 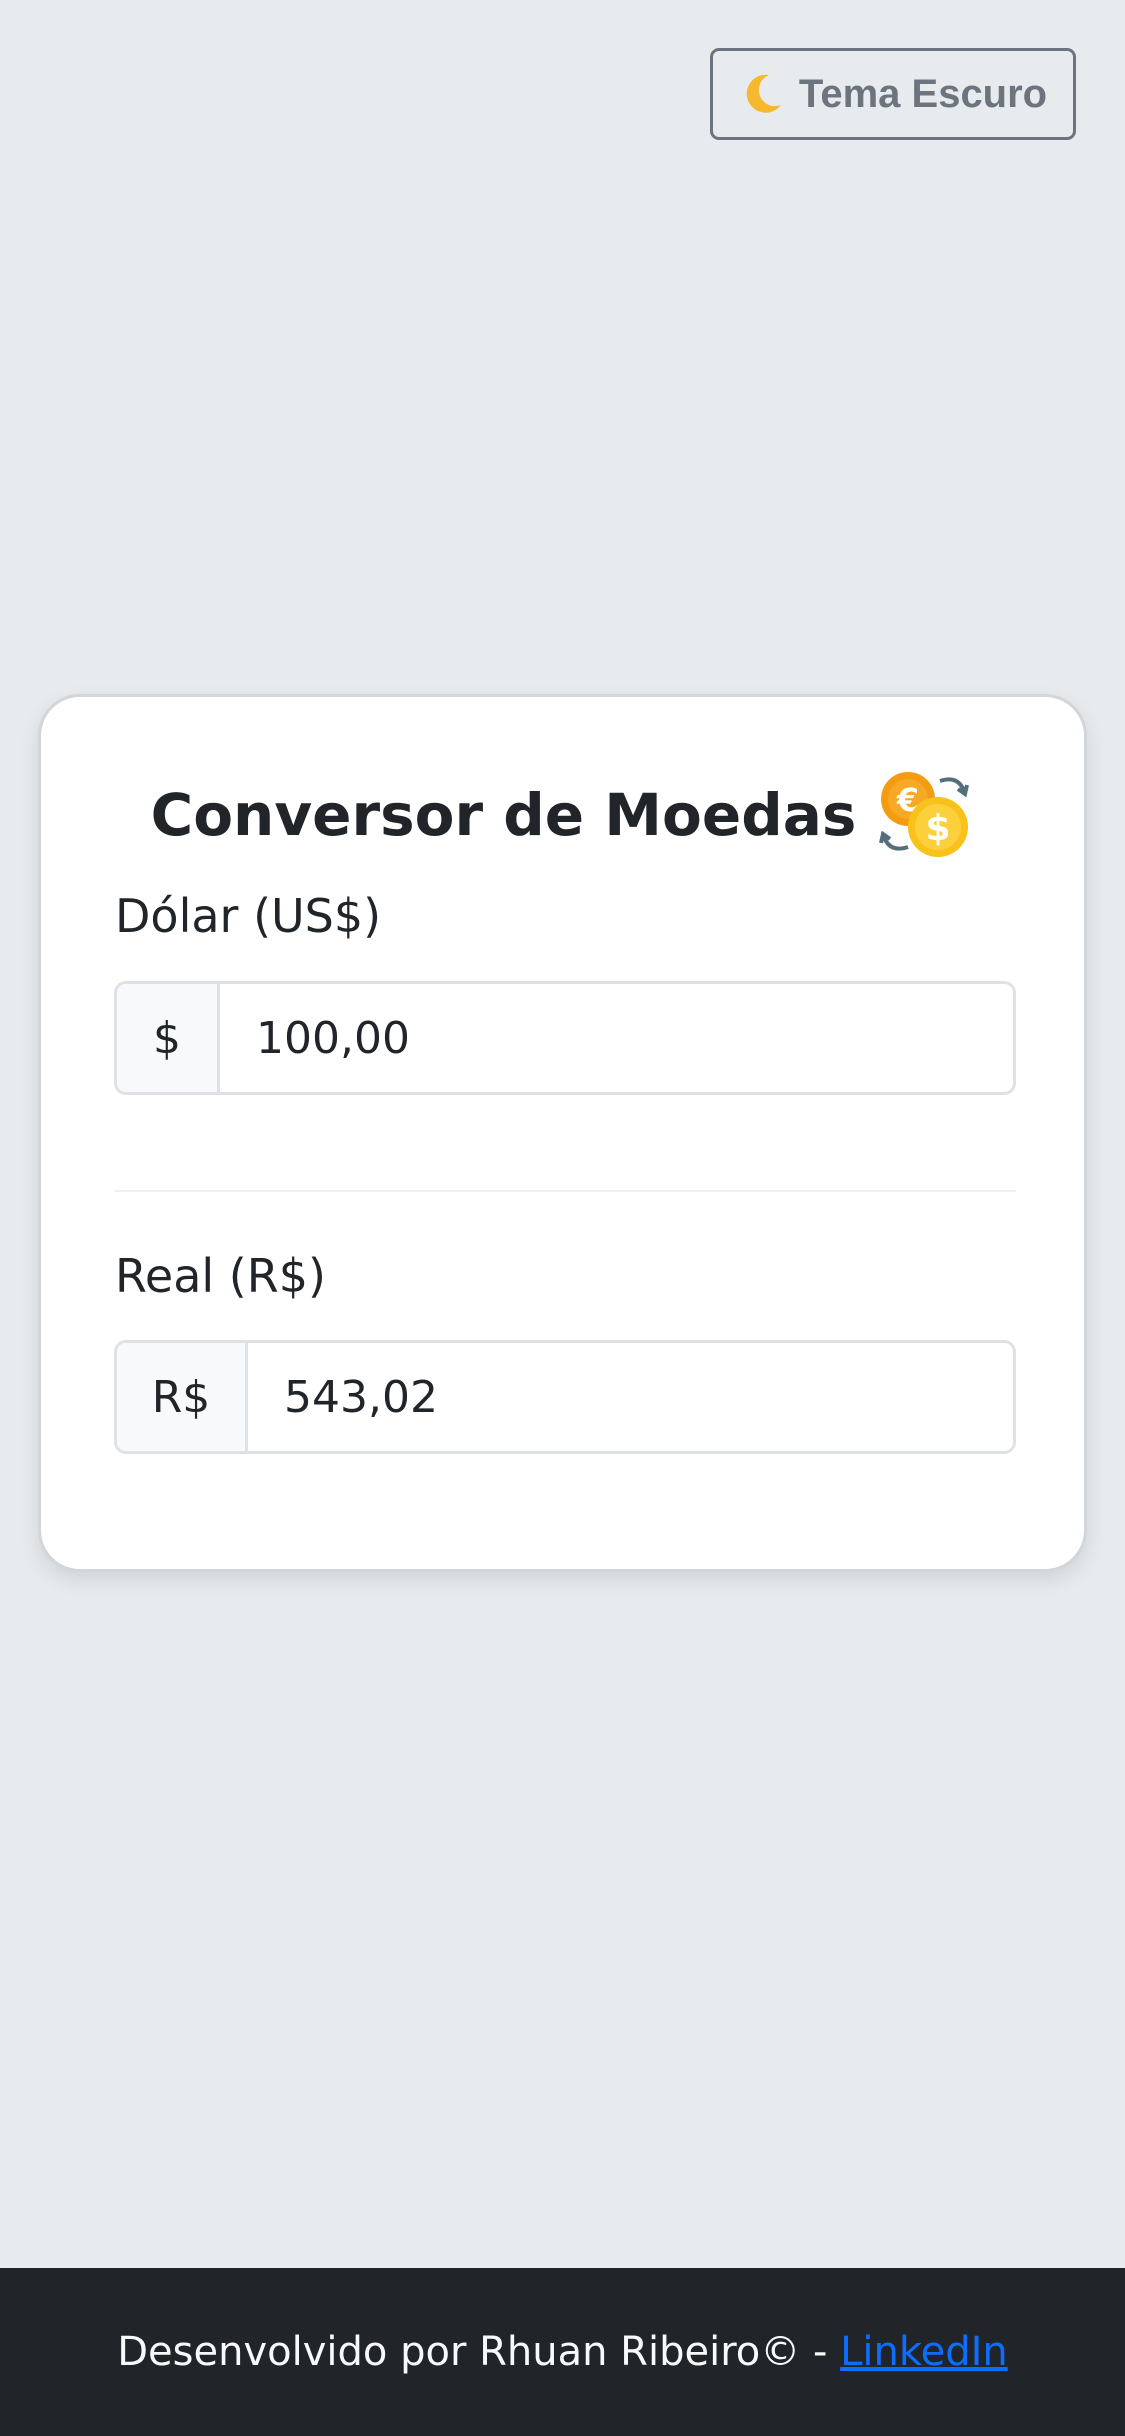 I want to click on page-title: Conversor de Moedas, so click(x=503, y=815).